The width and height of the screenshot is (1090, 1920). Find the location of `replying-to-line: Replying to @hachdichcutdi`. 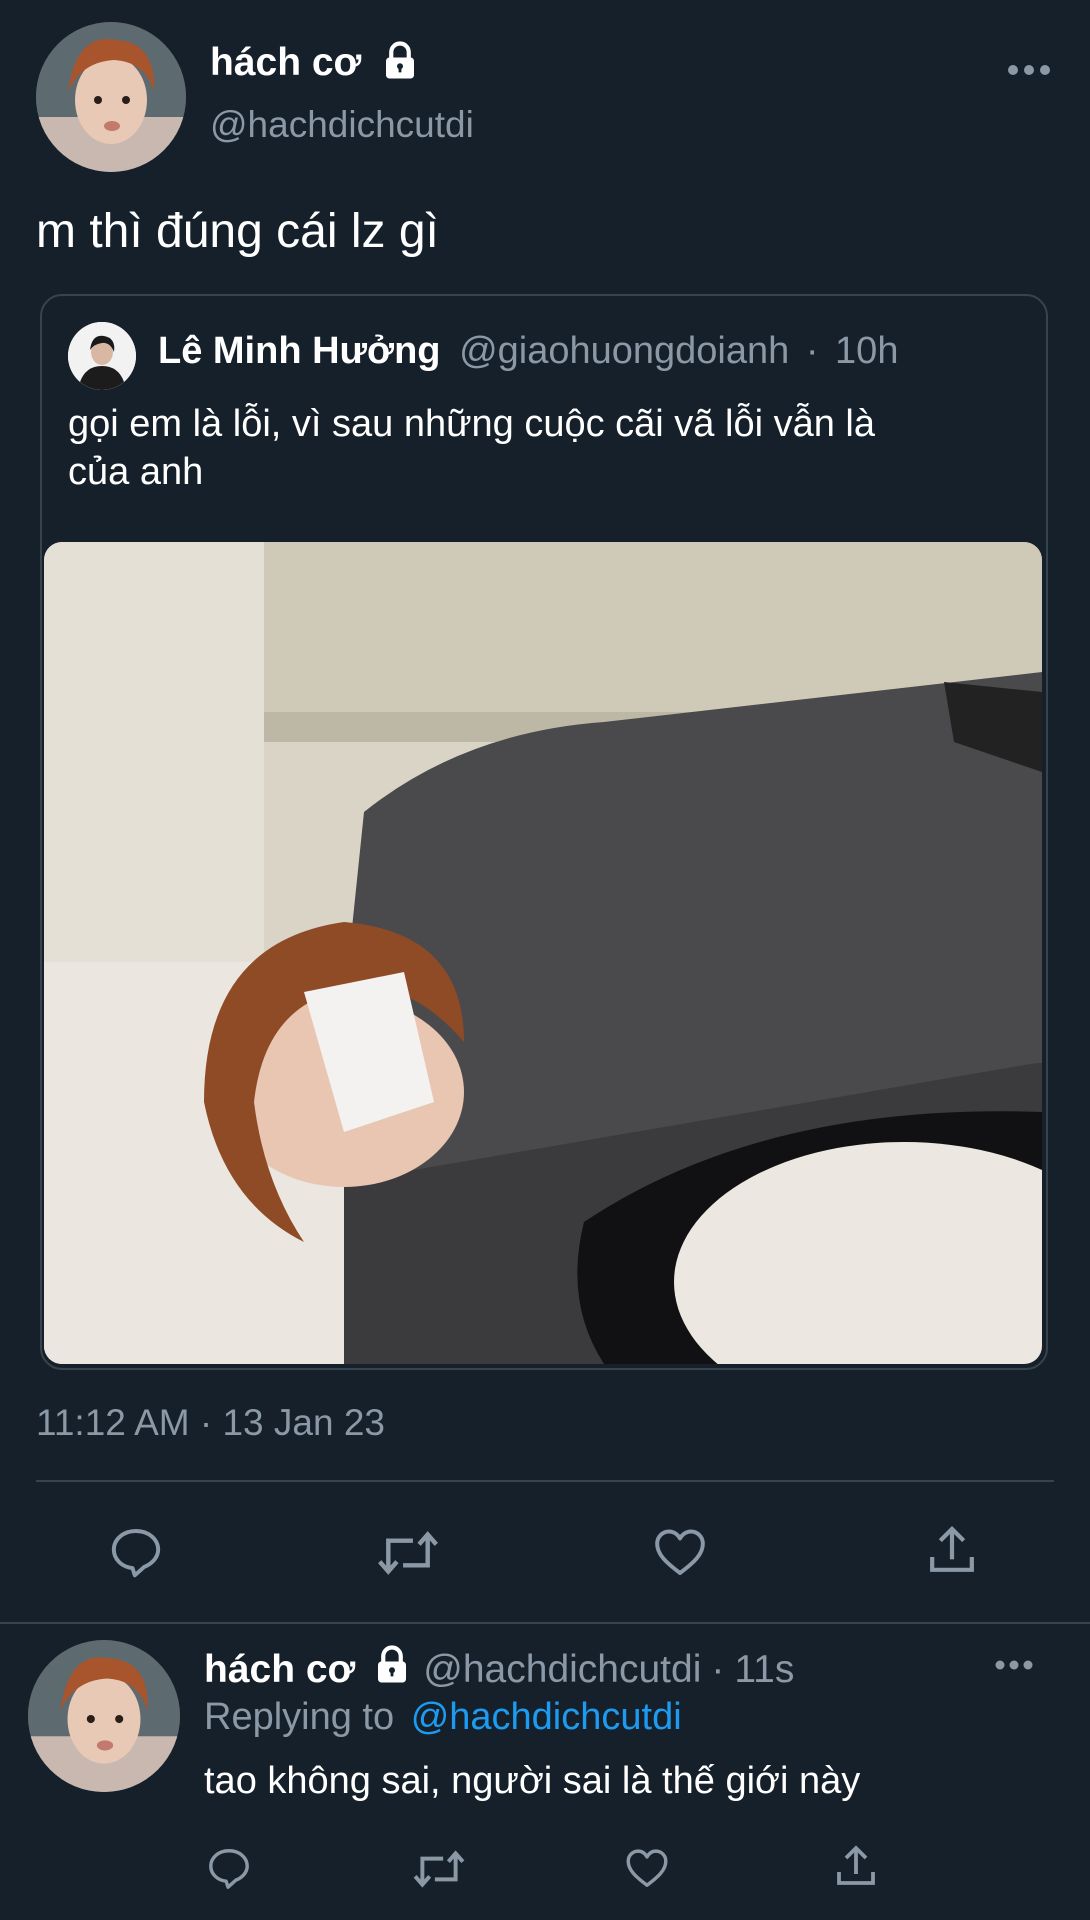

replying-to-line: Replying to @hachdichcutdi is located at coordinates (443, 1717).